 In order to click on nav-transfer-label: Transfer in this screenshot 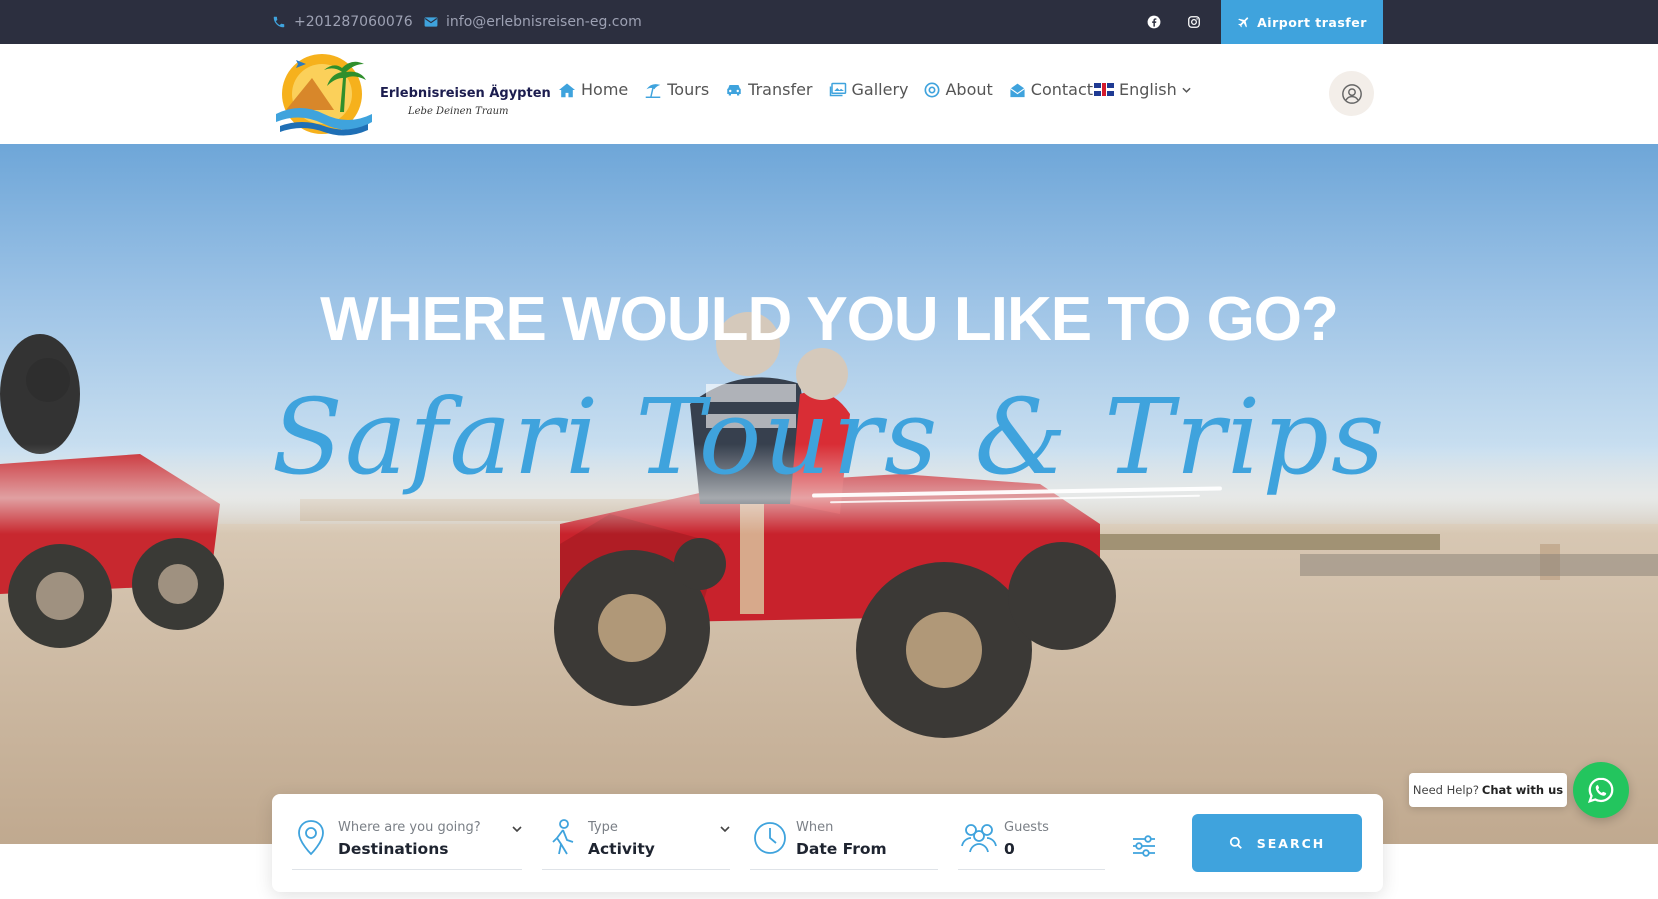, I will do `click(780, 89)`.